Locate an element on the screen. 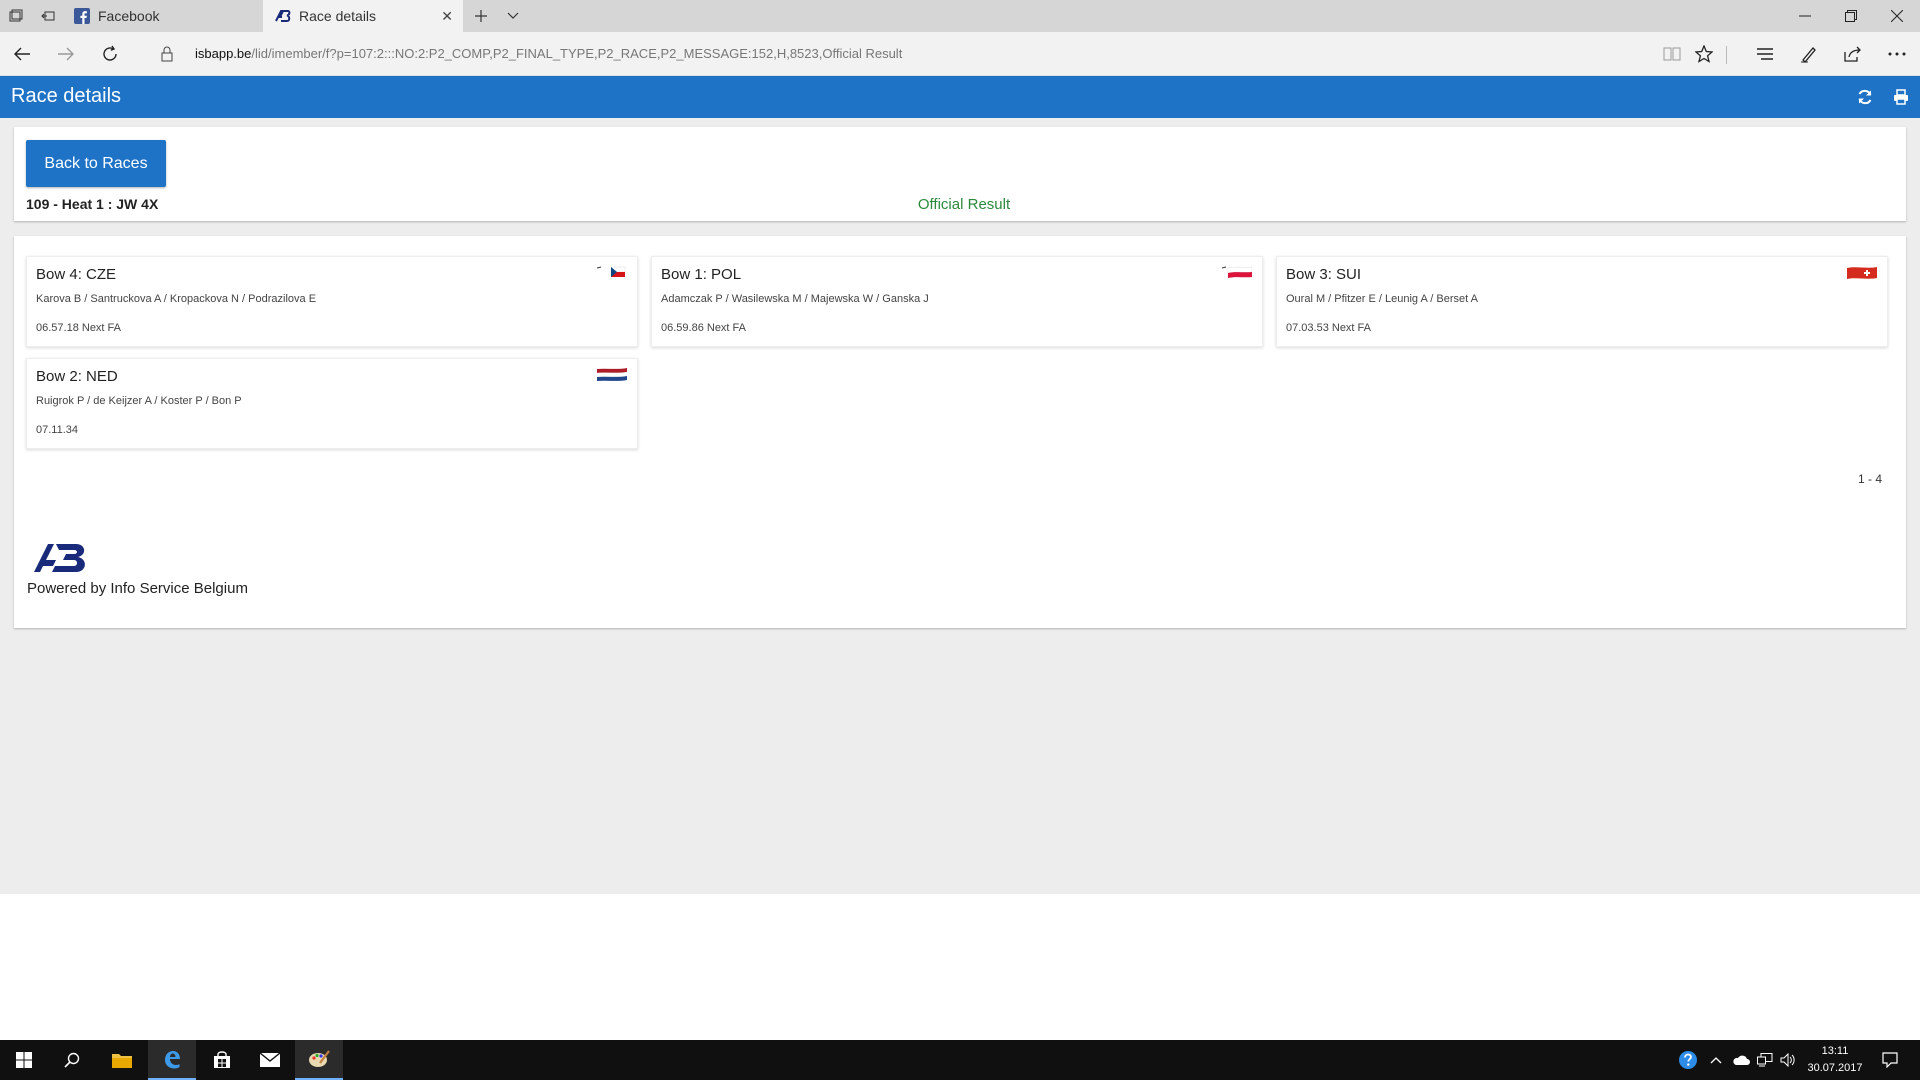  share-icon is located at coordinates (1853, 54).